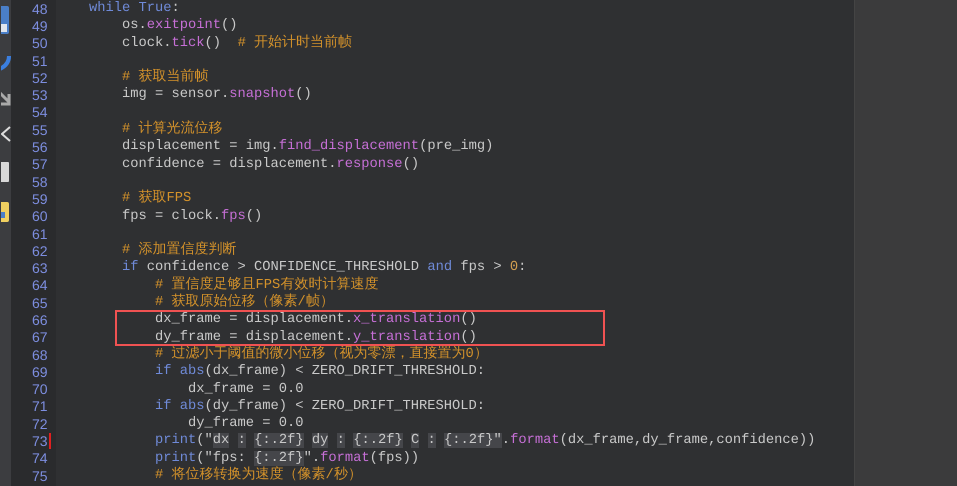 This screenshot has width=957, height=486. I want to click on line-number: 58, so click(40, 181).